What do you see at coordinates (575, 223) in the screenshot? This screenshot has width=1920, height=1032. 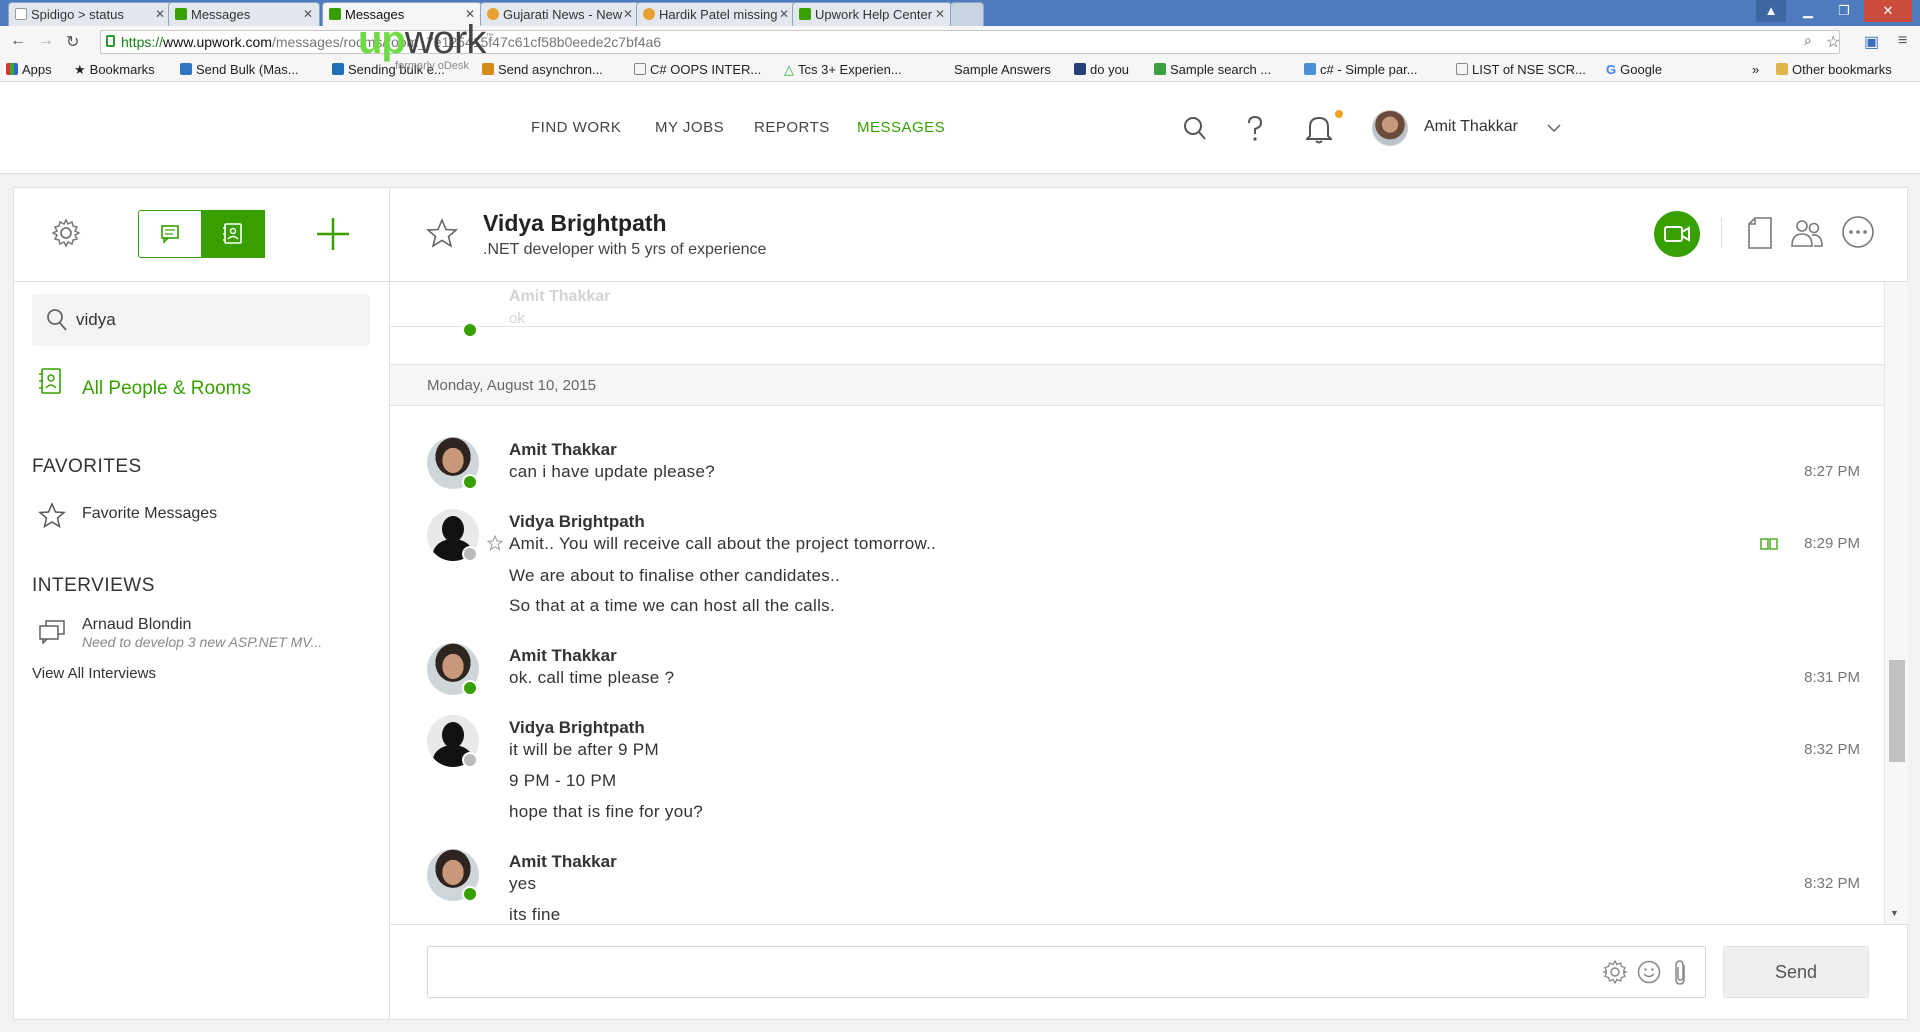 I see `room-title: Vidya Brightpath` at bounding box center [575, 223].